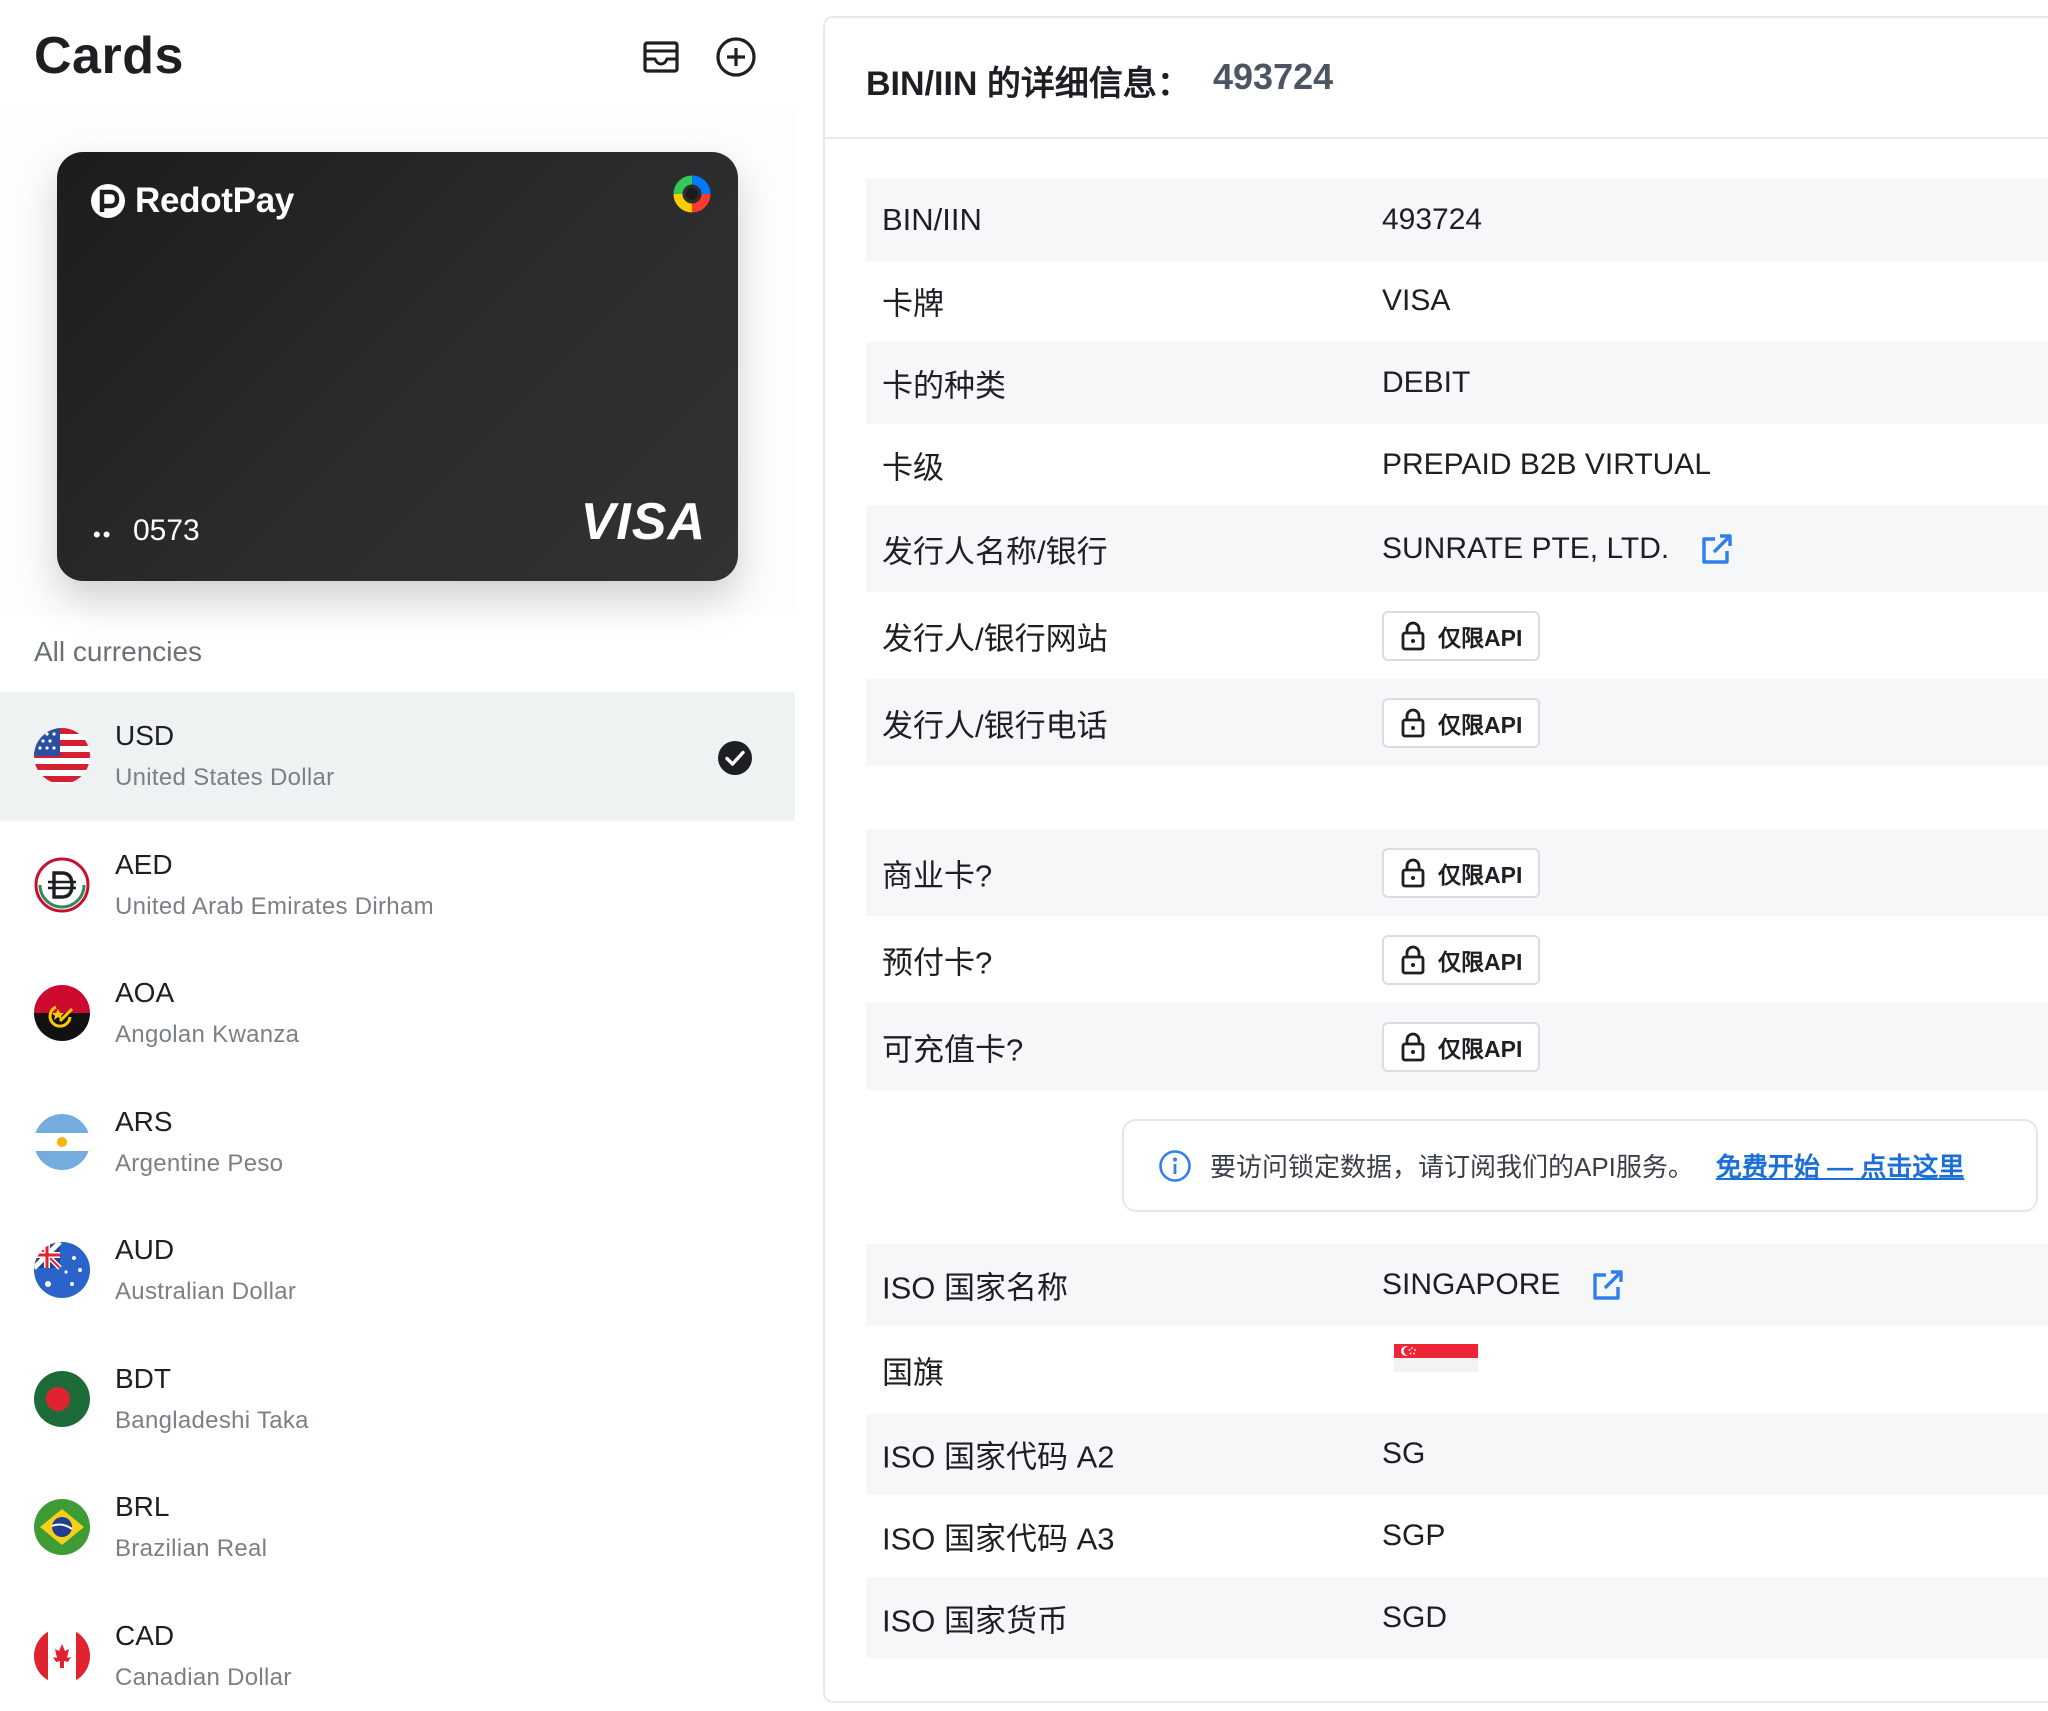  I want to click on bangladesh-flag-icon, so click(62, 1398).